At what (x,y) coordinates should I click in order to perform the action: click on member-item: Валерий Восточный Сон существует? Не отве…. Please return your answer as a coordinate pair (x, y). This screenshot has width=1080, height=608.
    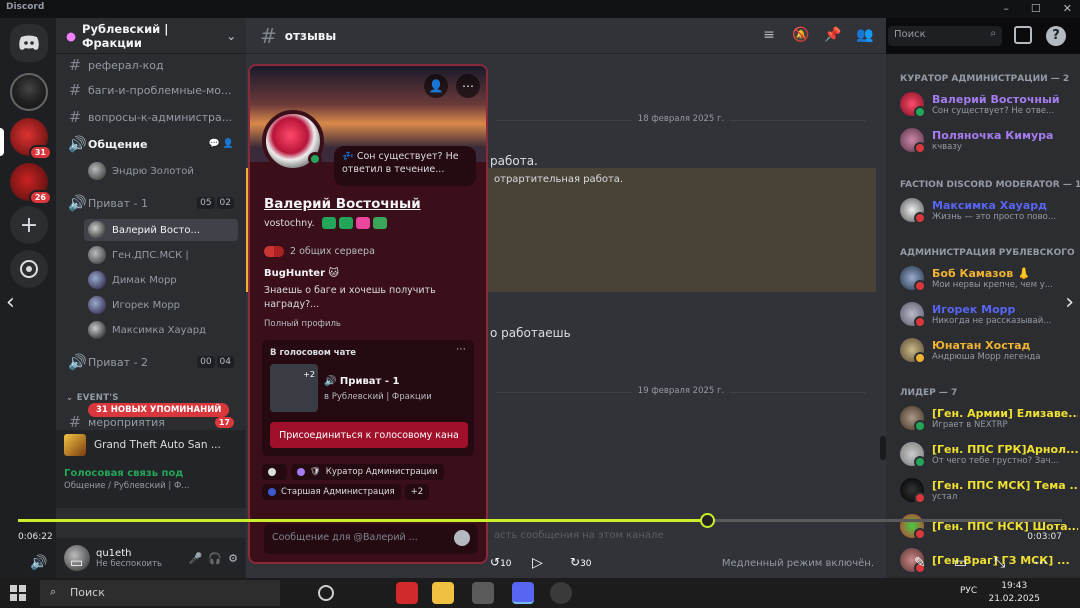
    Looking at the image, I should click on (989, 104).